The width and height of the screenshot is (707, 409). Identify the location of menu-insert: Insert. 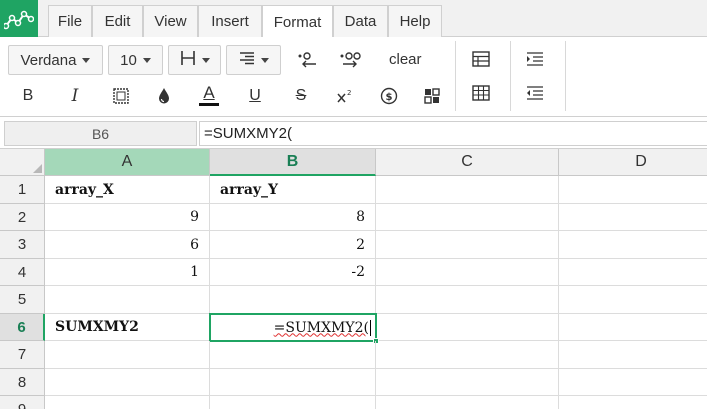
(230, 21).